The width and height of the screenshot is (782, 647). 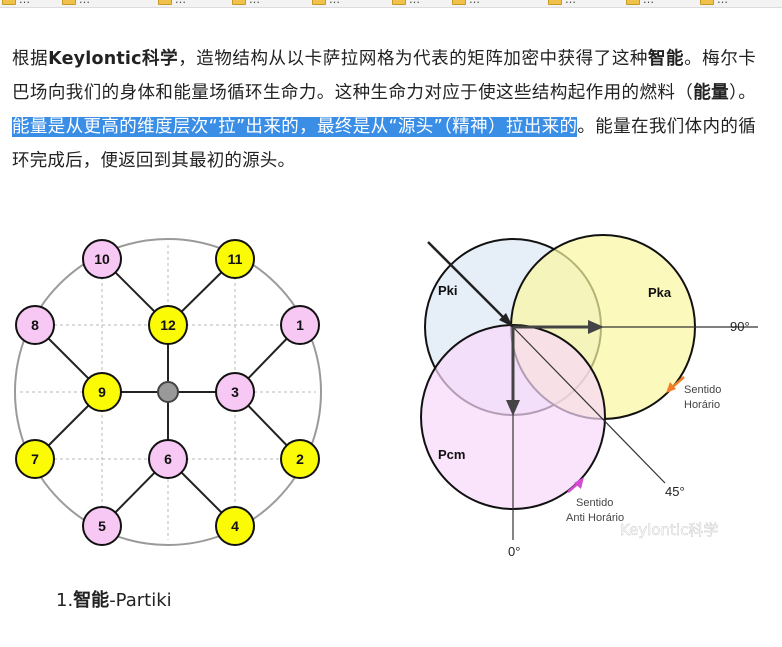 What do you see at coordinates (102, 526) in the screenshot?
I see `grid-node-label: 5` at bounding box center [102, 526].